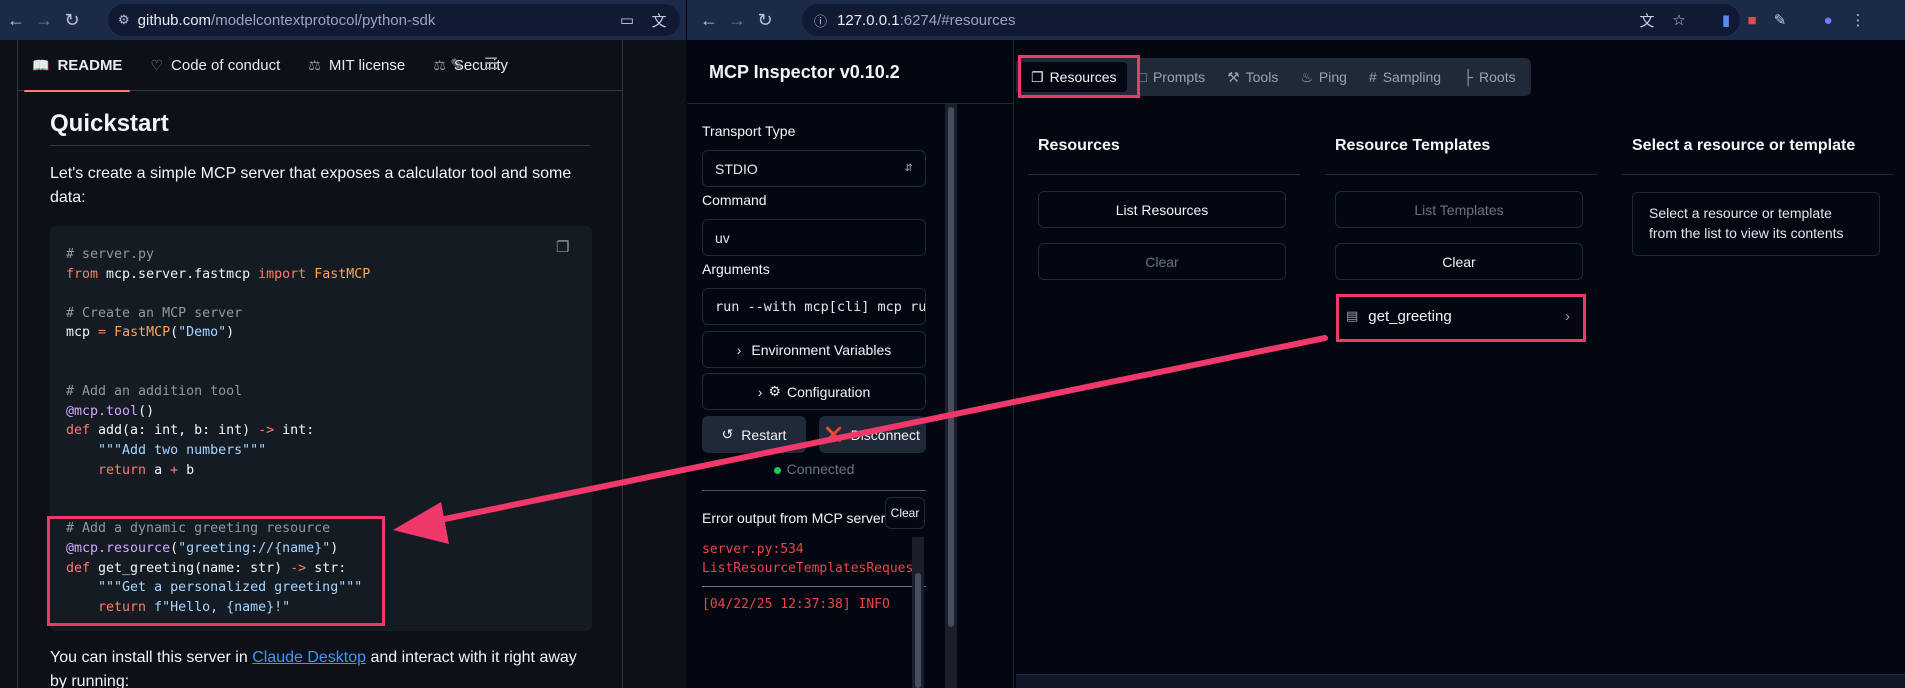 Image resolution: width=1905 pixels, height=688 pixels. I want to click on environment-variables-button: › Environment Variables, so click(814, 349).